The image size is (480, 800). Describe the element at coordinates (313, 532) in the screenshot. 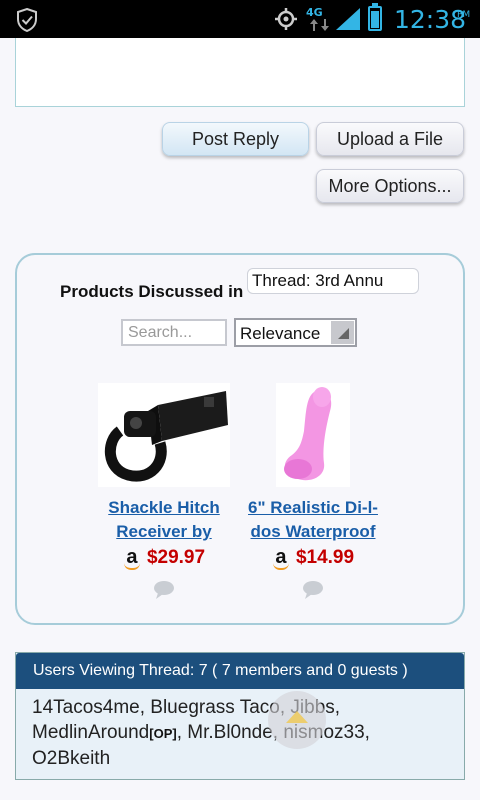

I see `product-link-line2: dos Waterproof` at that location.